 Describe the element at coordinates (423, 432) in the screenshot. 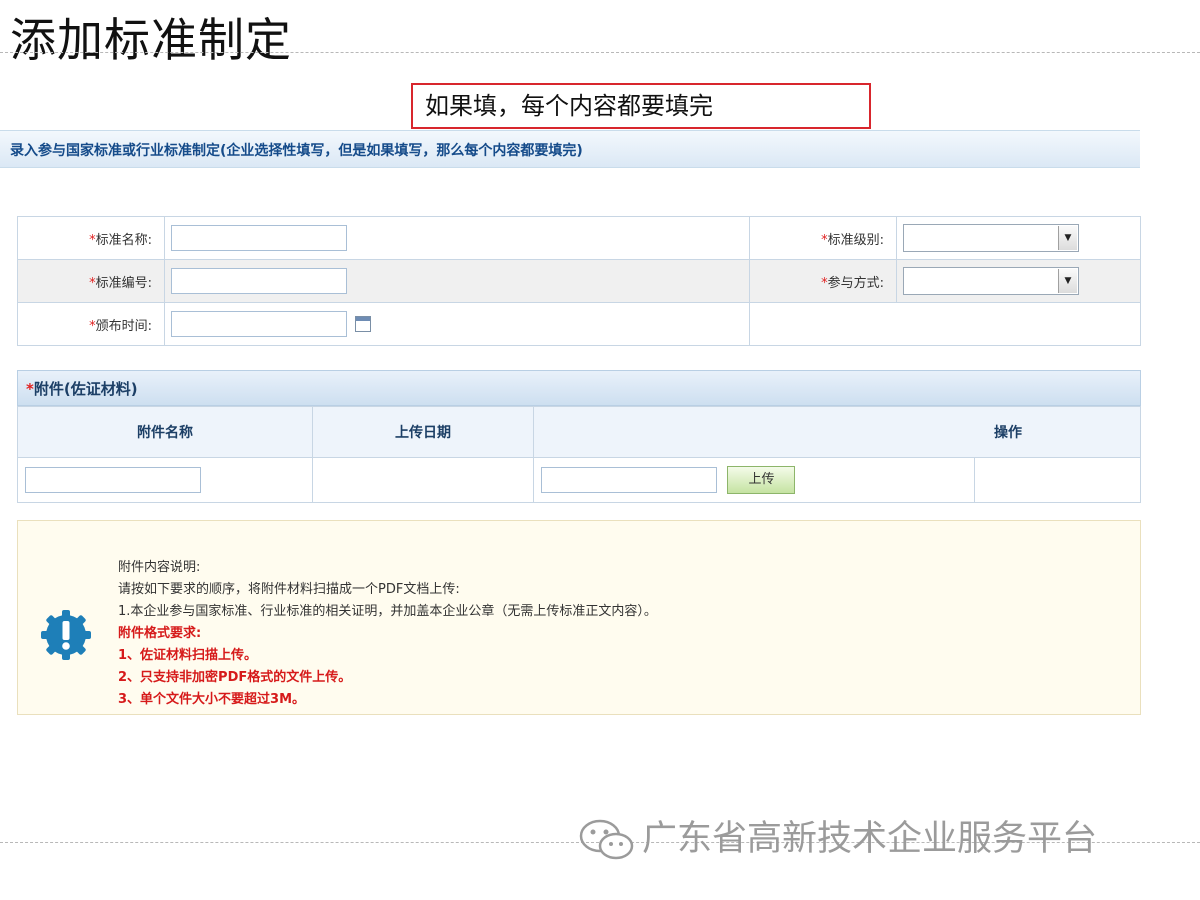

I see `column-header-date: 上传日期` at that location.